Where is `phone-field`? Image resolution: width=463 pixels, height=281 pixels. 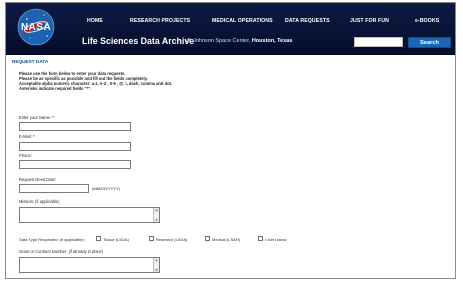
phone-field is located at coordinates (75, 164).